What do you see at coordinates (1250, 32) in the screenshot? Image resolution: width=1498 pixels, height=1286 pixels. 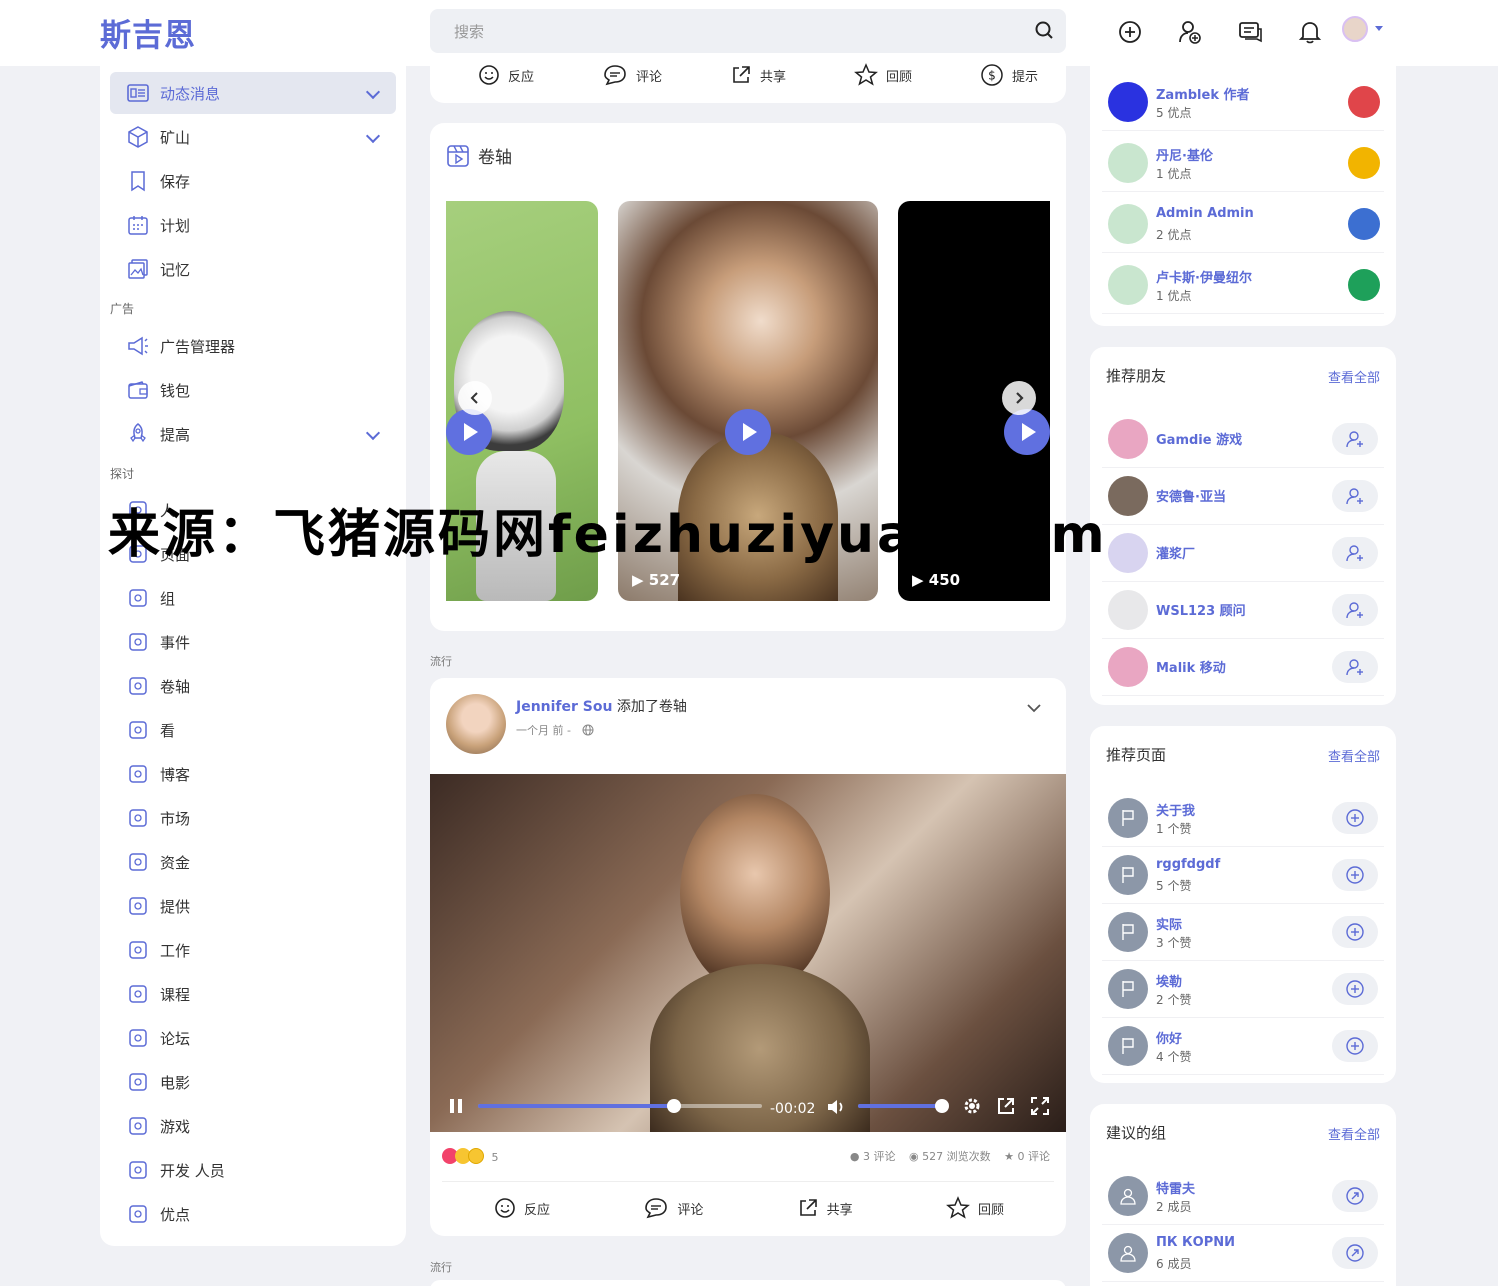 I see `messages-icon` at bounding box center [1250, 32].